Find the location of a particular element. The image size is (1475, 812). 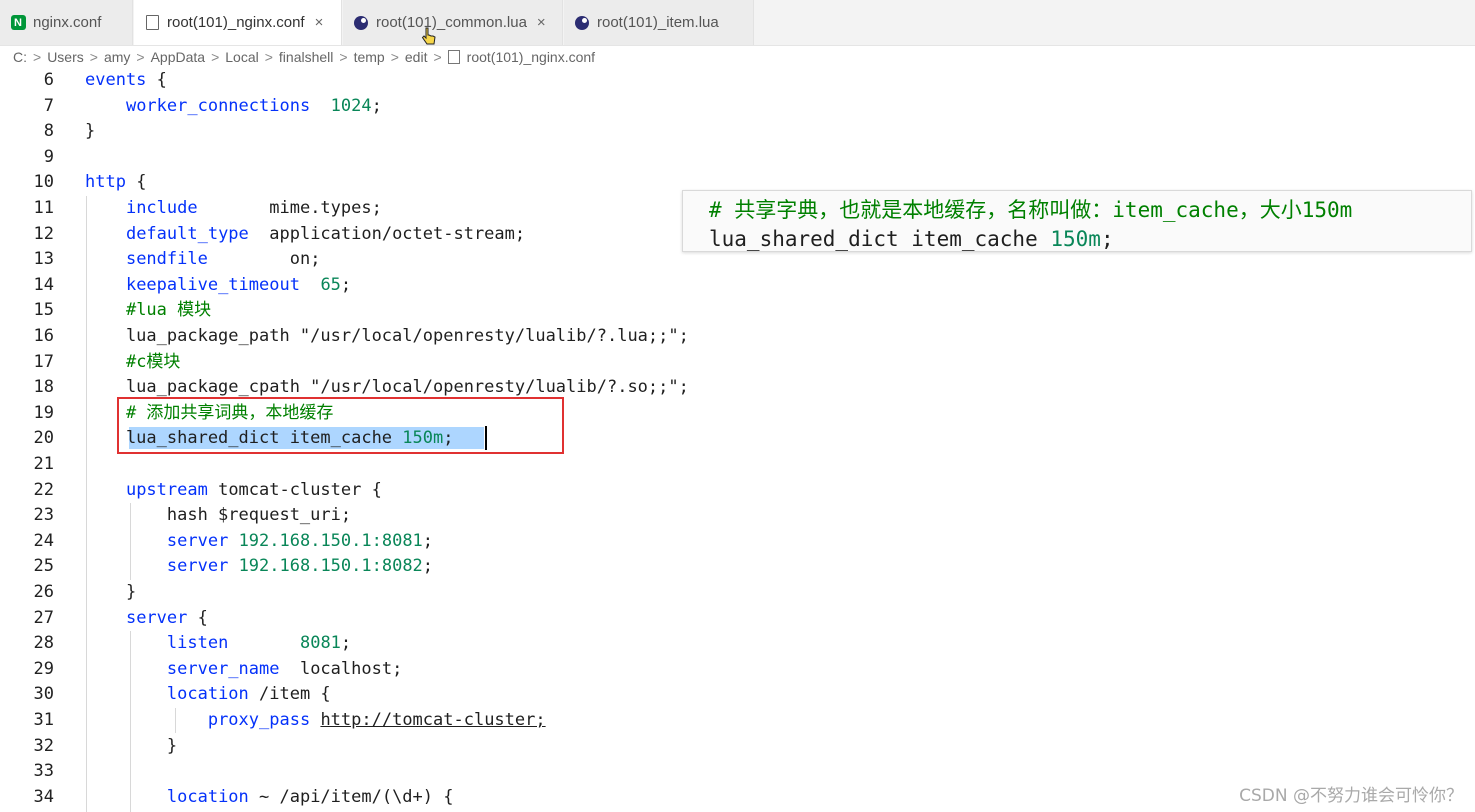

callout-code-end: ; is located at coordinates (1107, 239).